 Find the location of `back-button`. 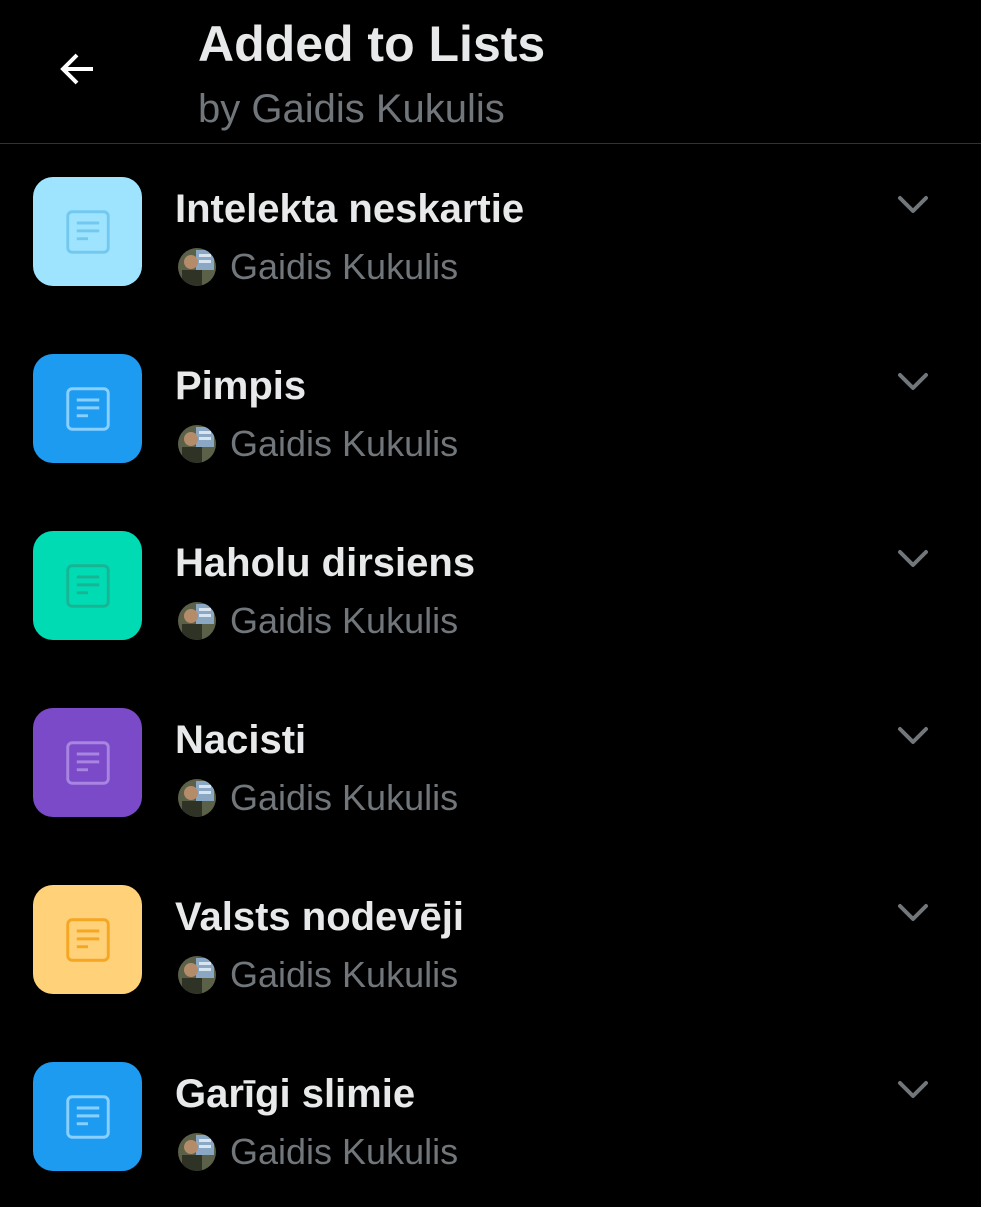

back-button is located at coordinates (77, 69).